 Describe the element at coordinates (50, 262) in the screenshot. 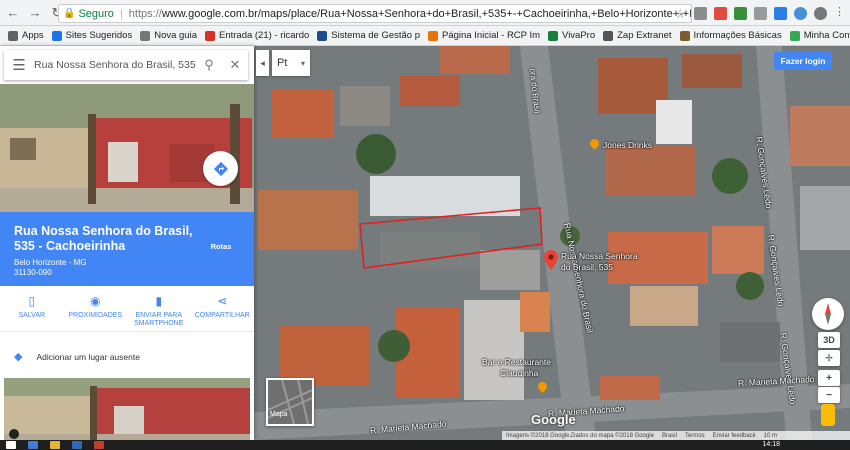

I see `place-city: Belo Horizonte - MG` at that location.